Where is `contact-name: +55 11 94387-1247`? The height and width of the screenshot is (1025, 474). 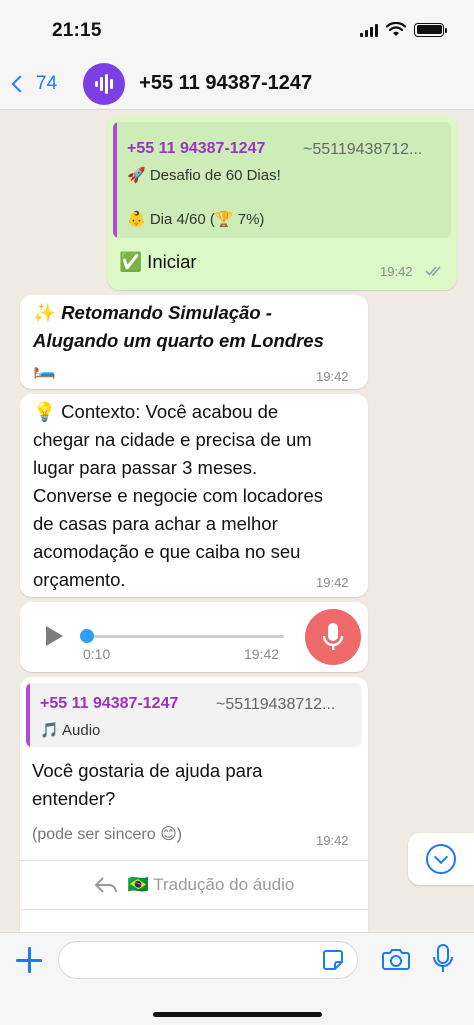
contact-name: +55 11 94387-1247 is located at coordinates (225, 83).